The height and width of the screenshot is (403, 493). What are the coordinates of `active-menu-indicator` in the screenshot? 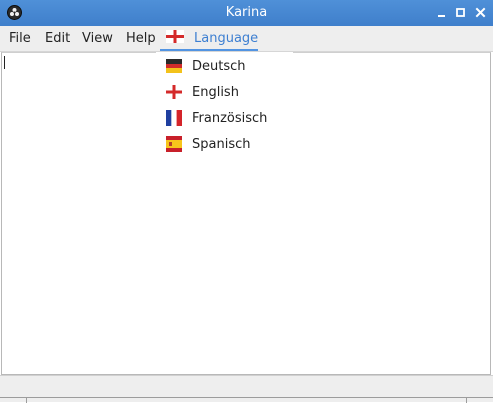 It's located at (209, 50).